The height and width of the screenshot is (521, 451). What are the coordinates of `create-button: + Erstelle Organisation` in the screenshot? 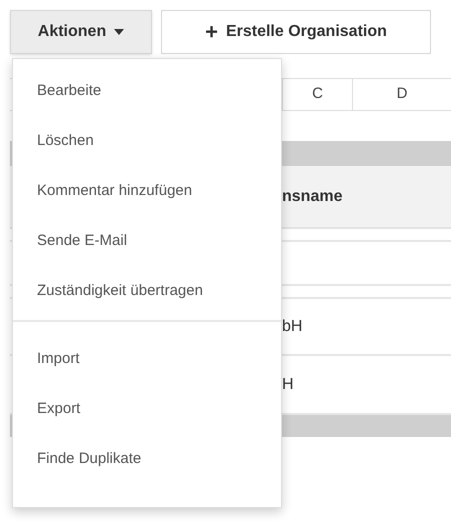 It's located at (296, 32).